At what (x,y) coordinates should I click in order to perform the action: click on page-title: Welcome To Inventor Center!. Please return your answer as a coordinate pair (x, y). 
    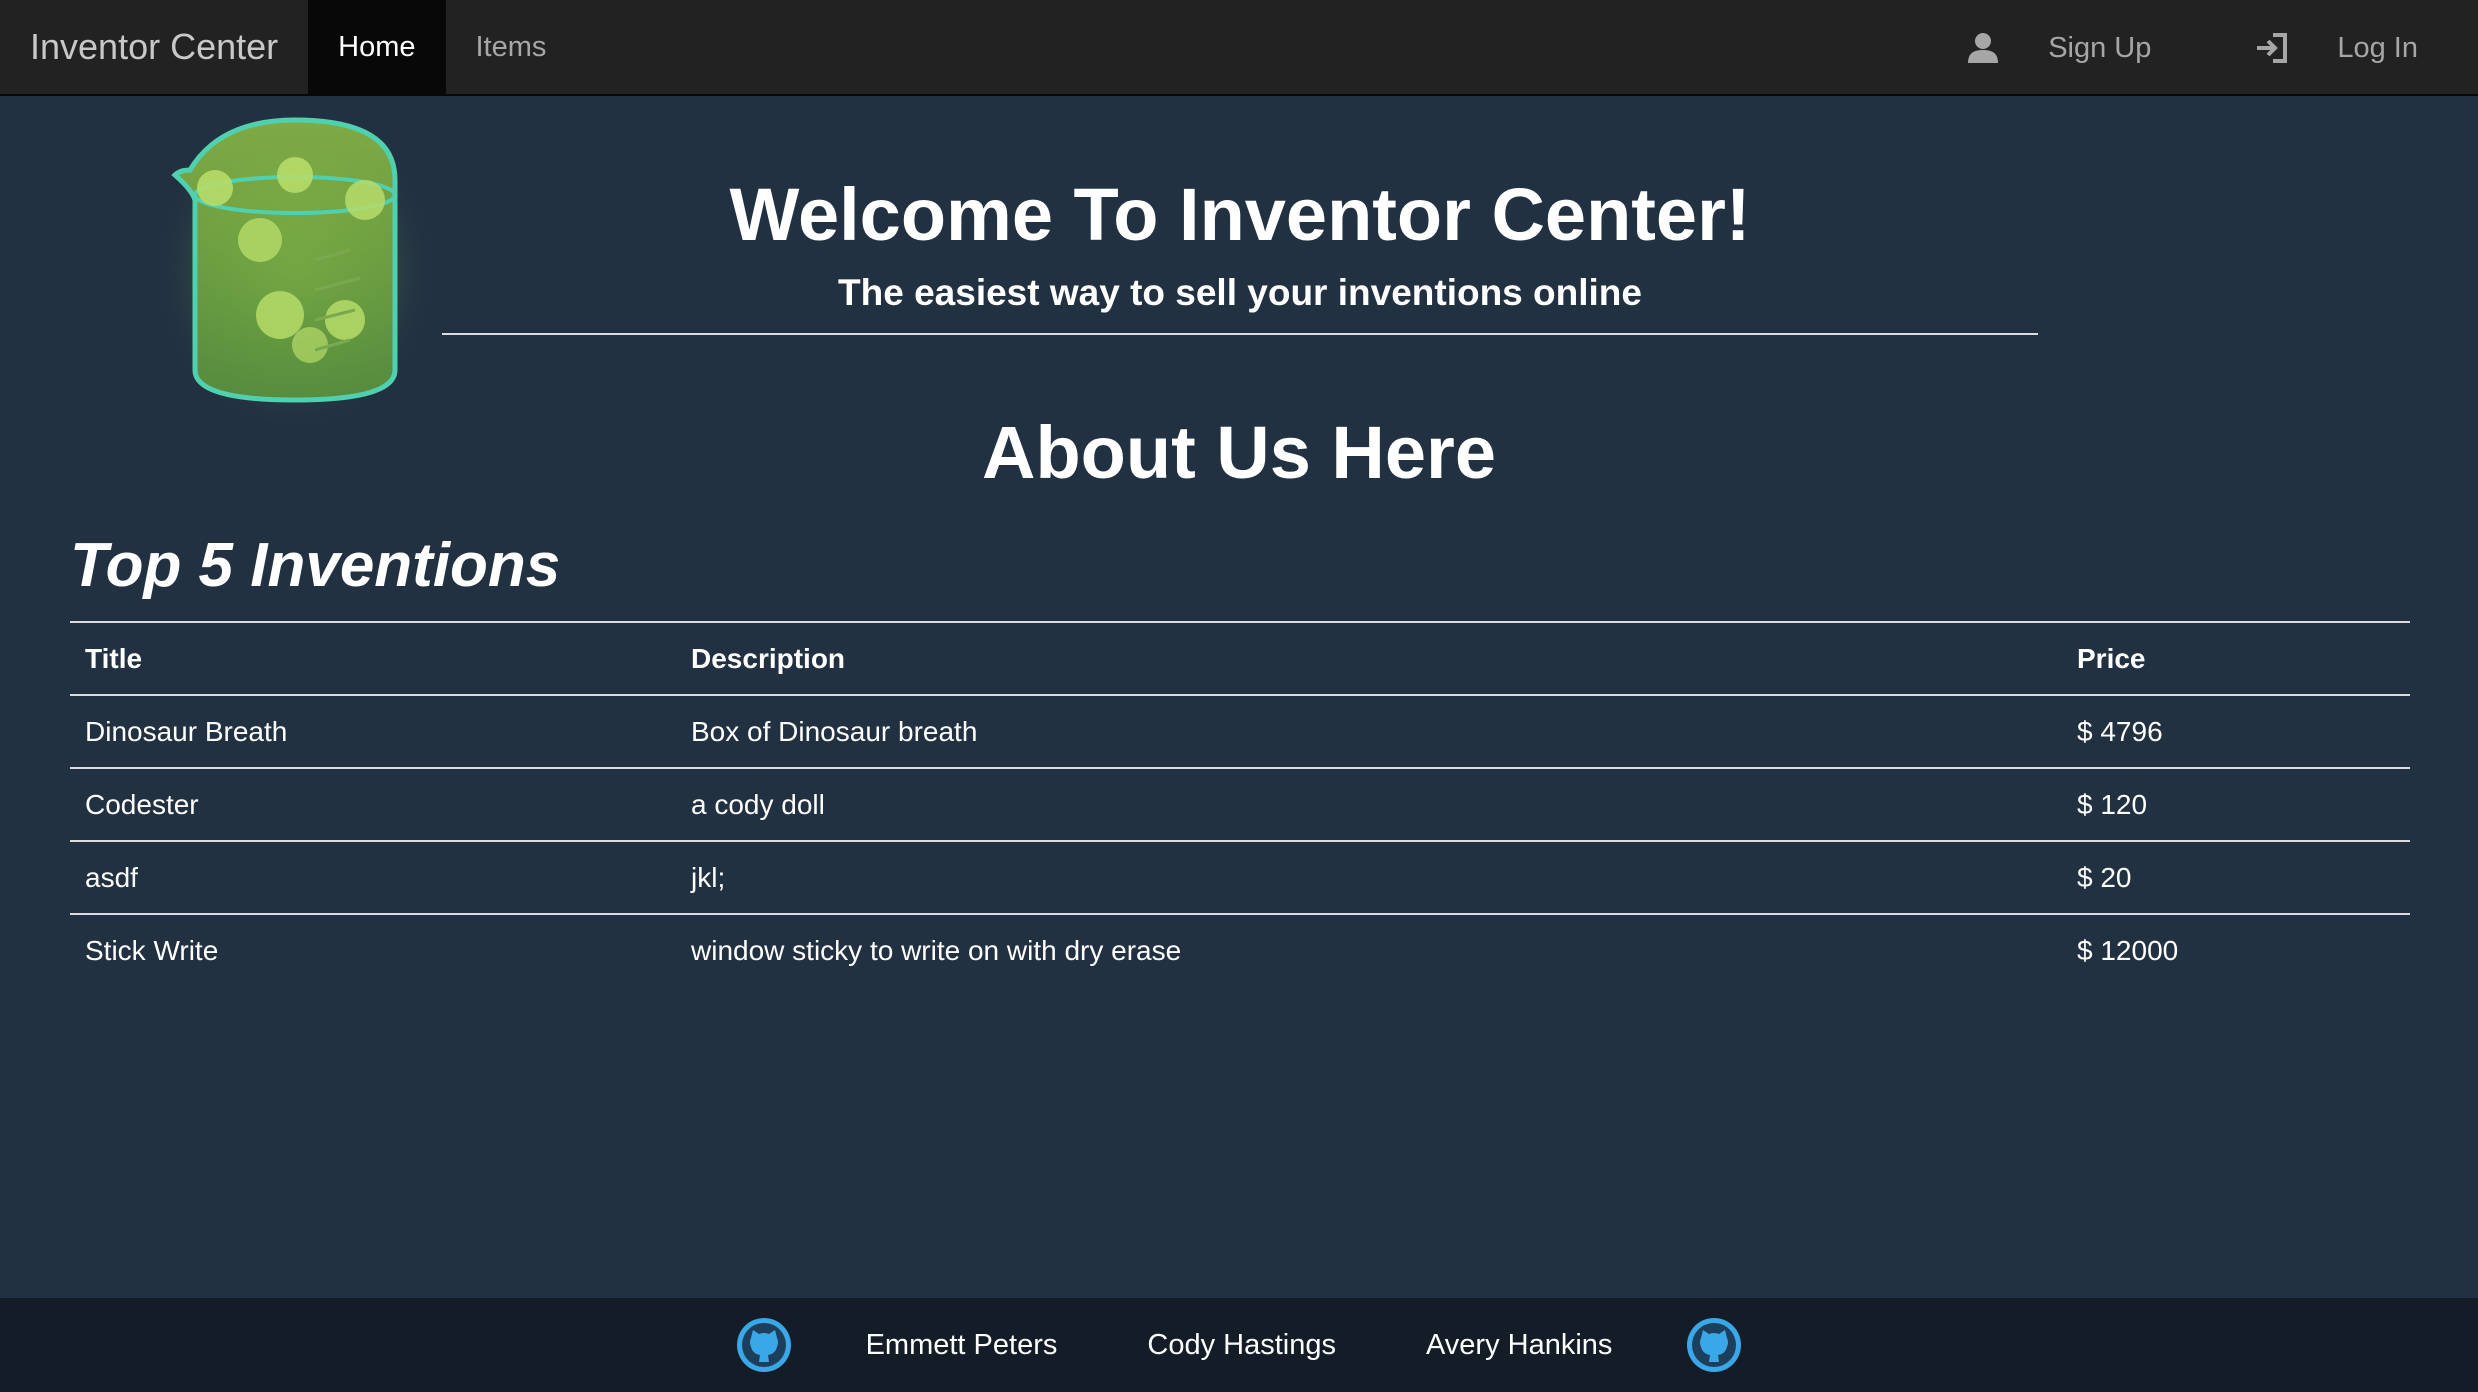
    Looking at the image, I should click on (1240, 214).